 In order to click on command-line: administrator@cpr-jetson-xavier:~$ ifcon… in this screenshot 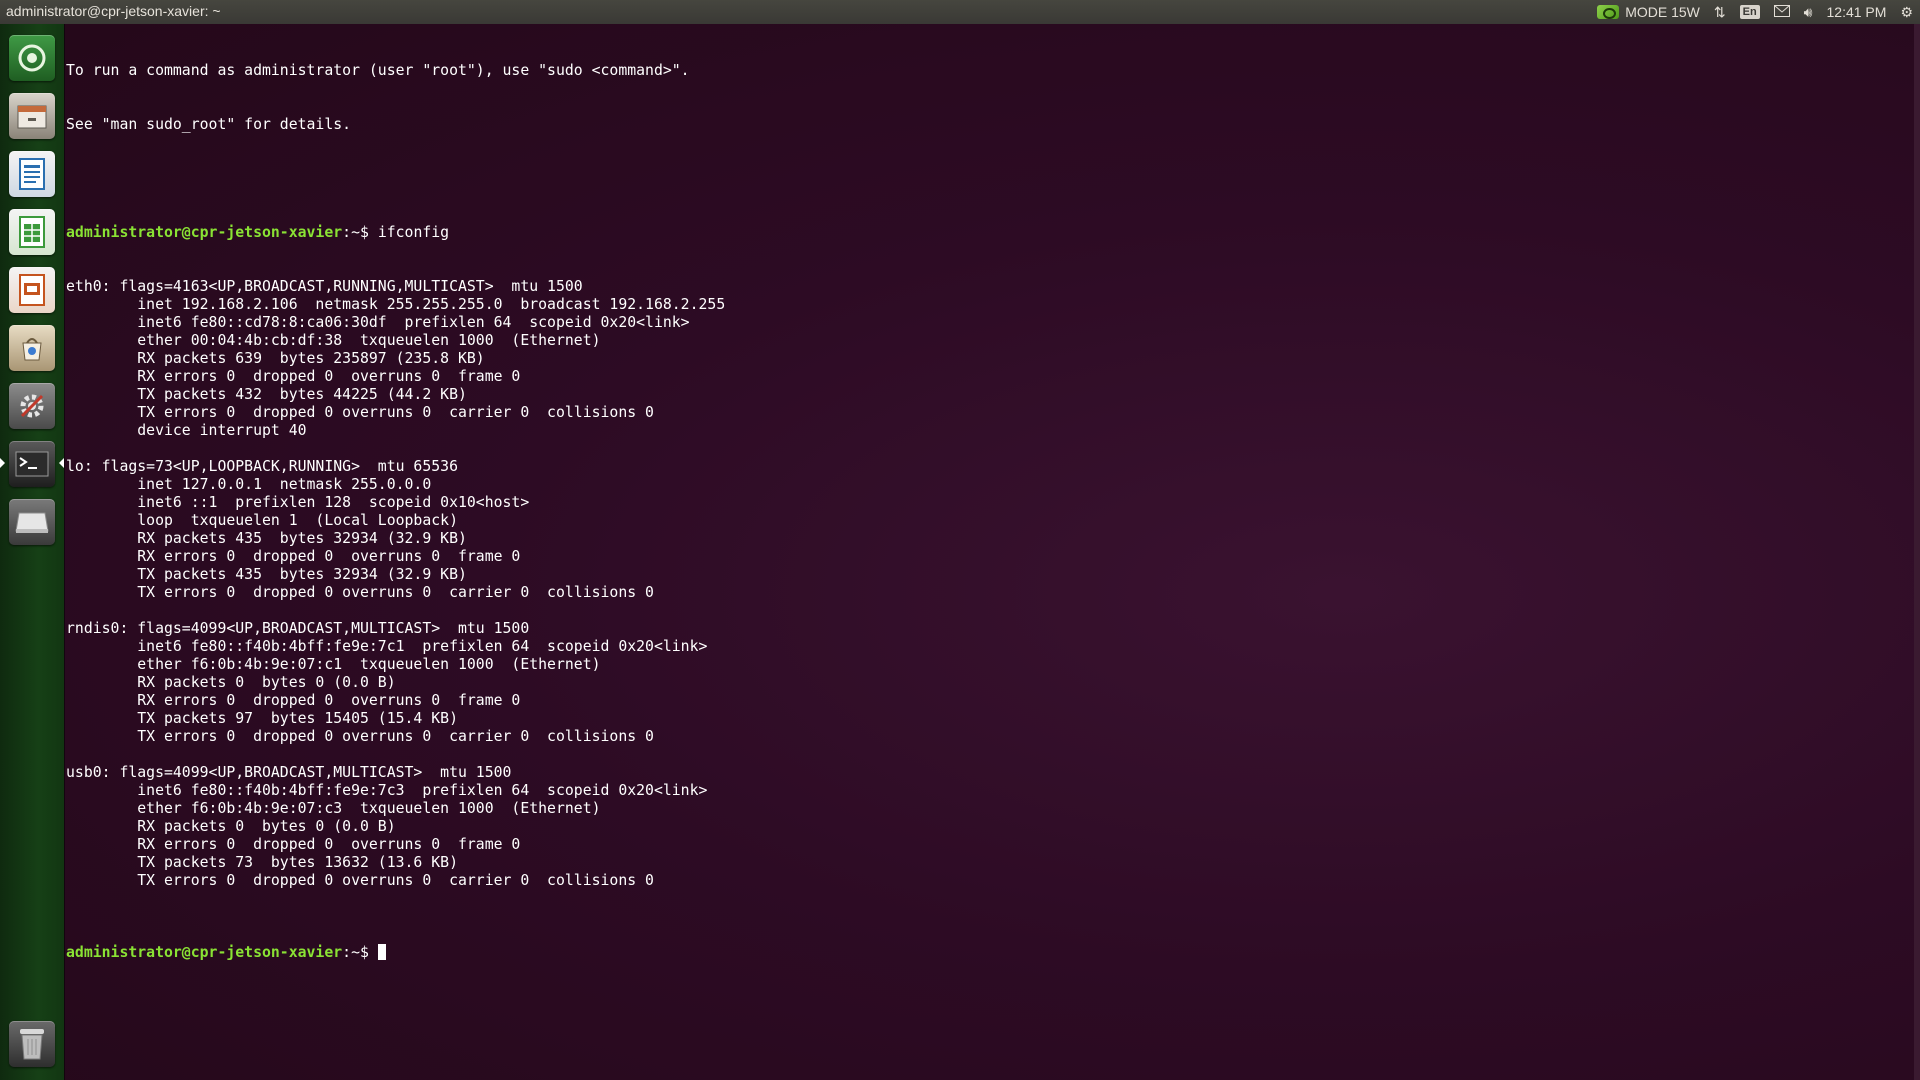, I will do `click(395, 233)`.